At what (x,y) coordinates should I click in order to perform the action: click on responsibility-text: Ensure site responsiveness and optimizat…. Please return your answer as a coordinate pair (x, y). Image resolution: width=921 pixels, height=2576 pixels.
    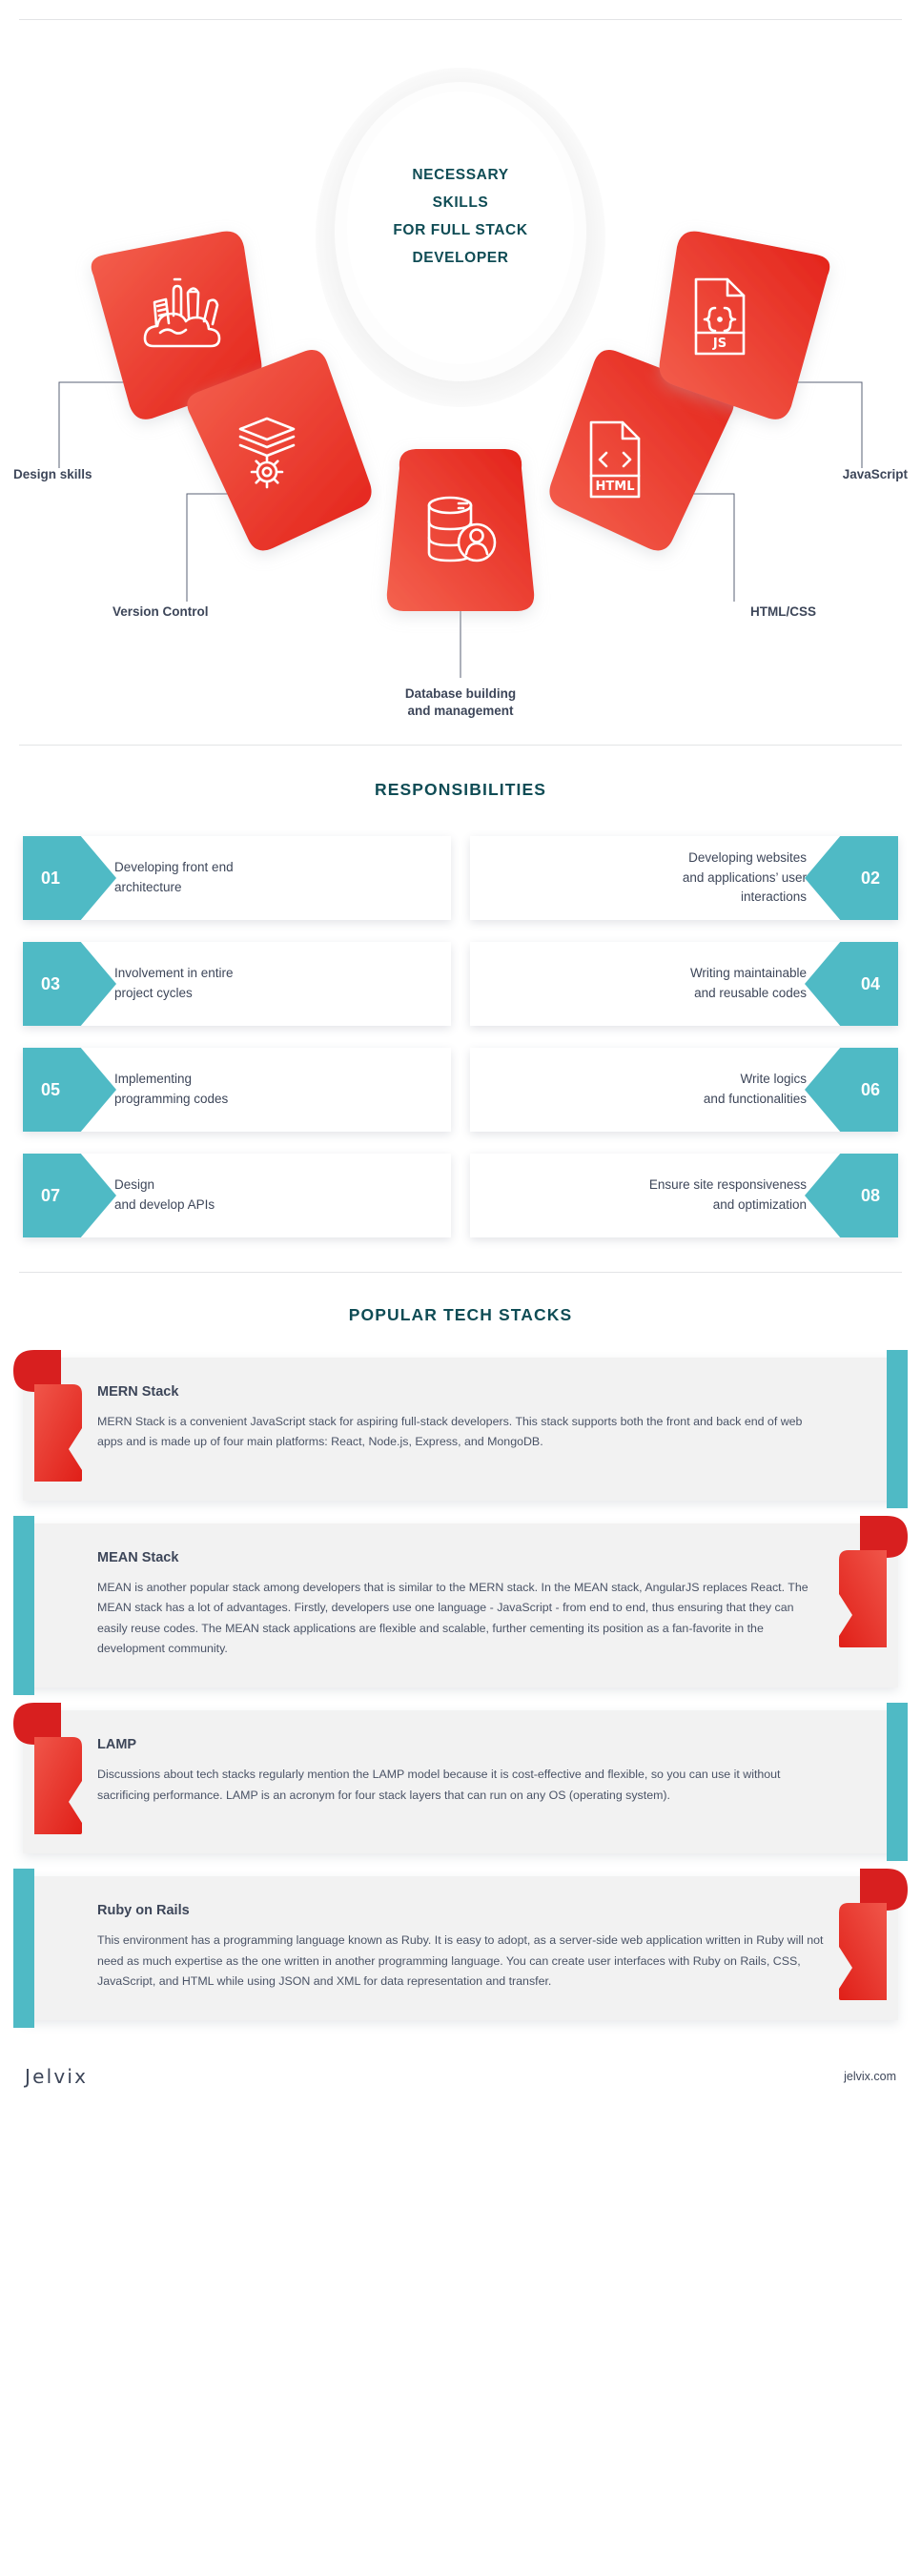
    Looking at the image, I should click on (727, 1194).